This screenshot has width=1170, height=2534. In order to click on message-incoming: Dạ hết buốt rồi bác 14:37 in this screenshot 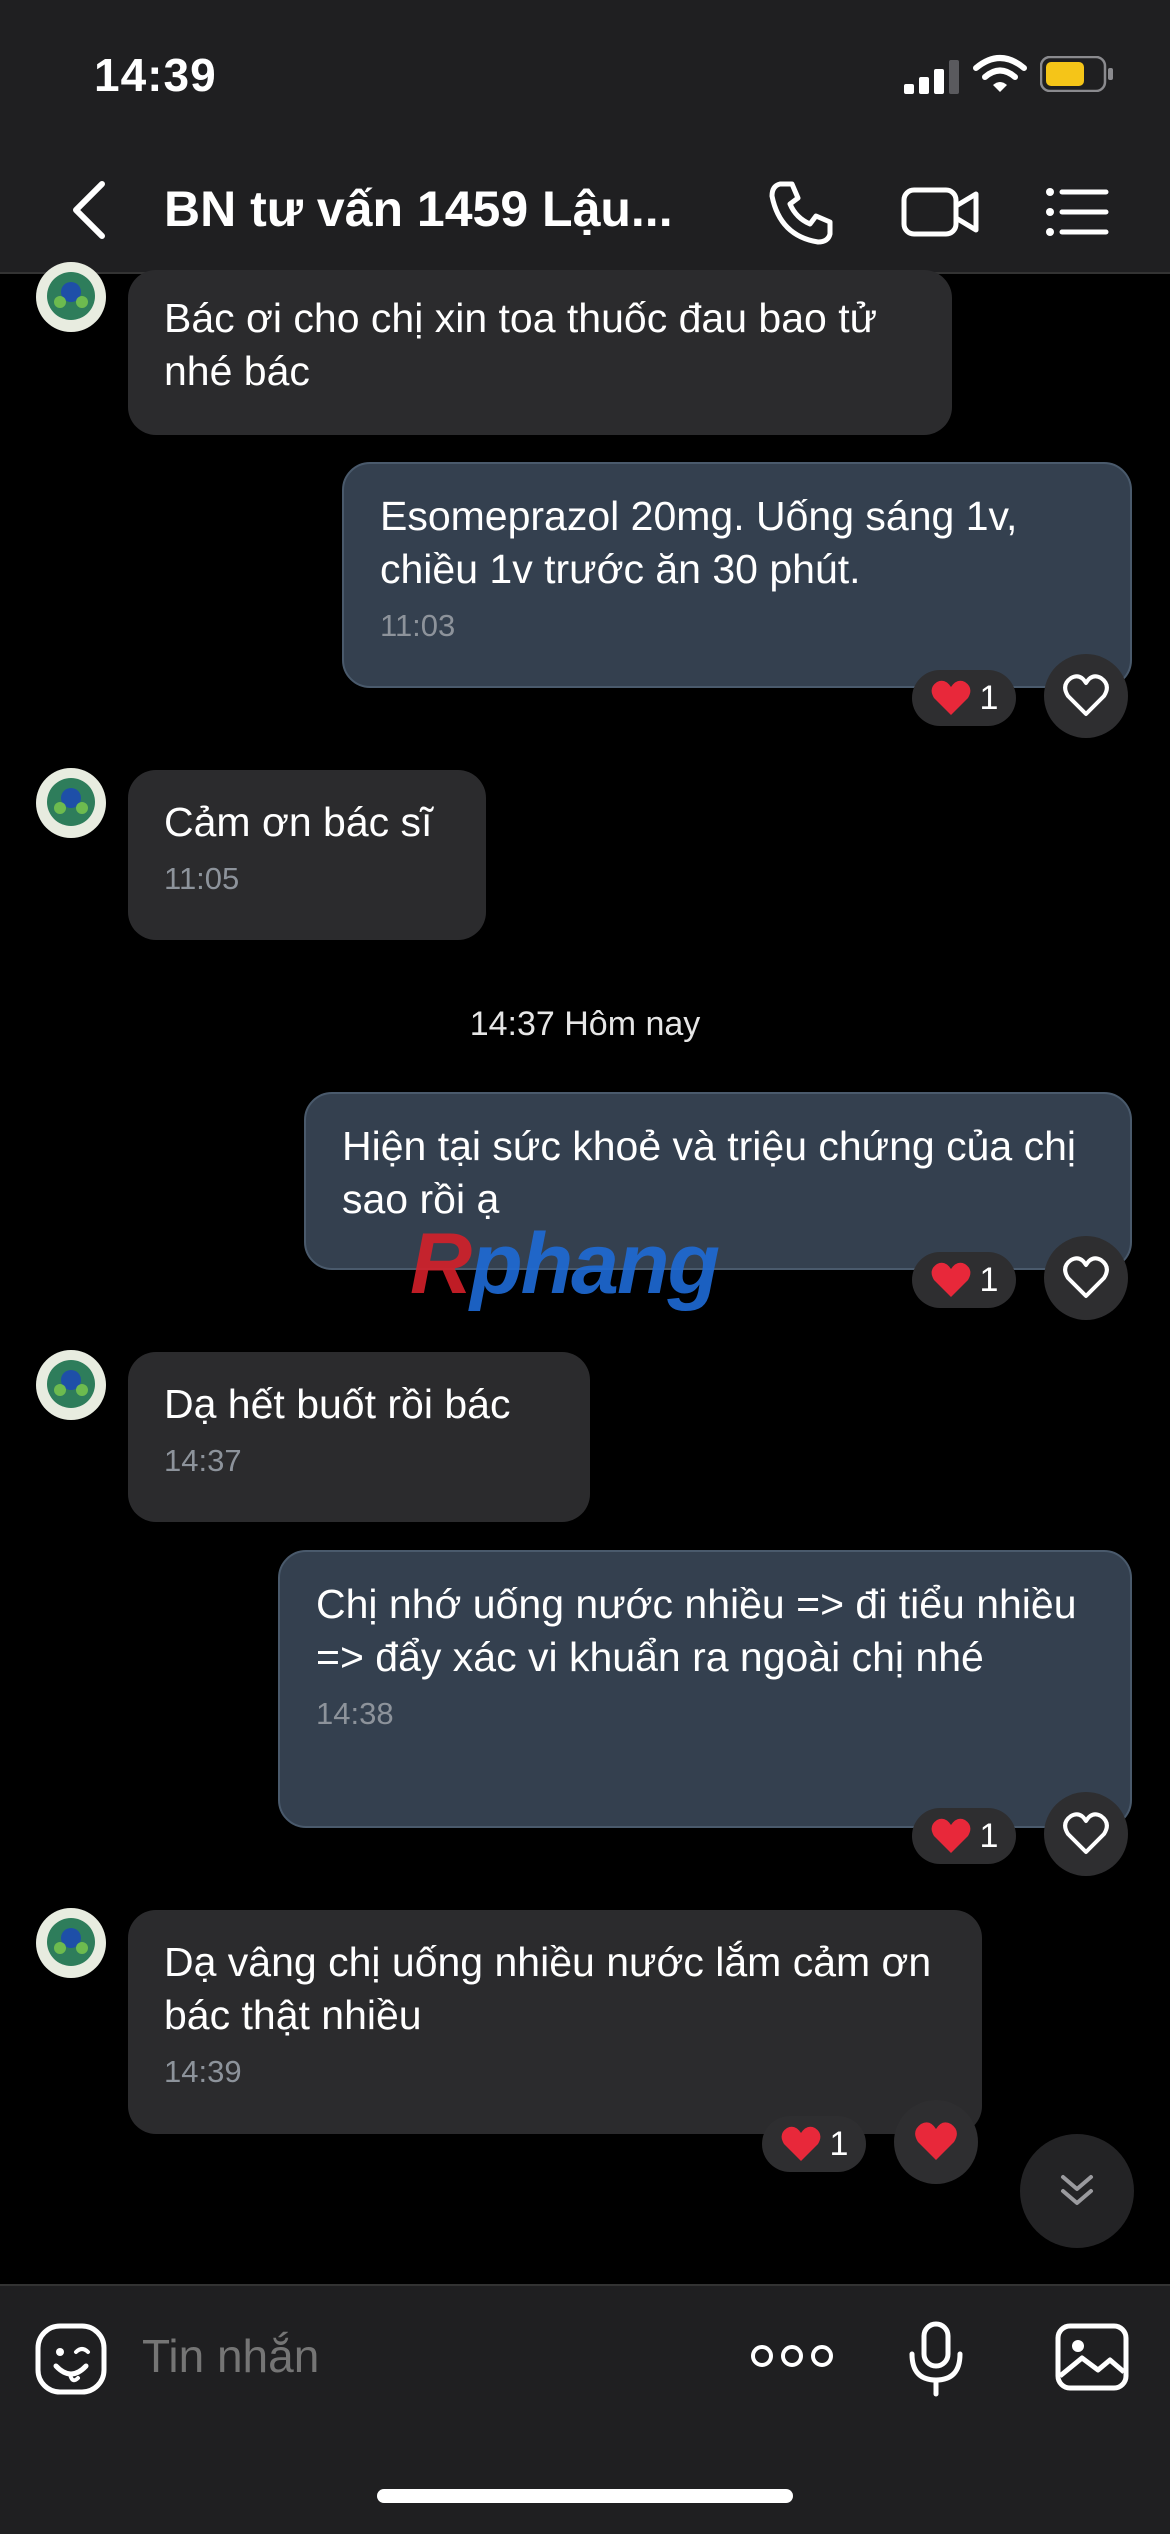, I will do `click(359, 1437)`.